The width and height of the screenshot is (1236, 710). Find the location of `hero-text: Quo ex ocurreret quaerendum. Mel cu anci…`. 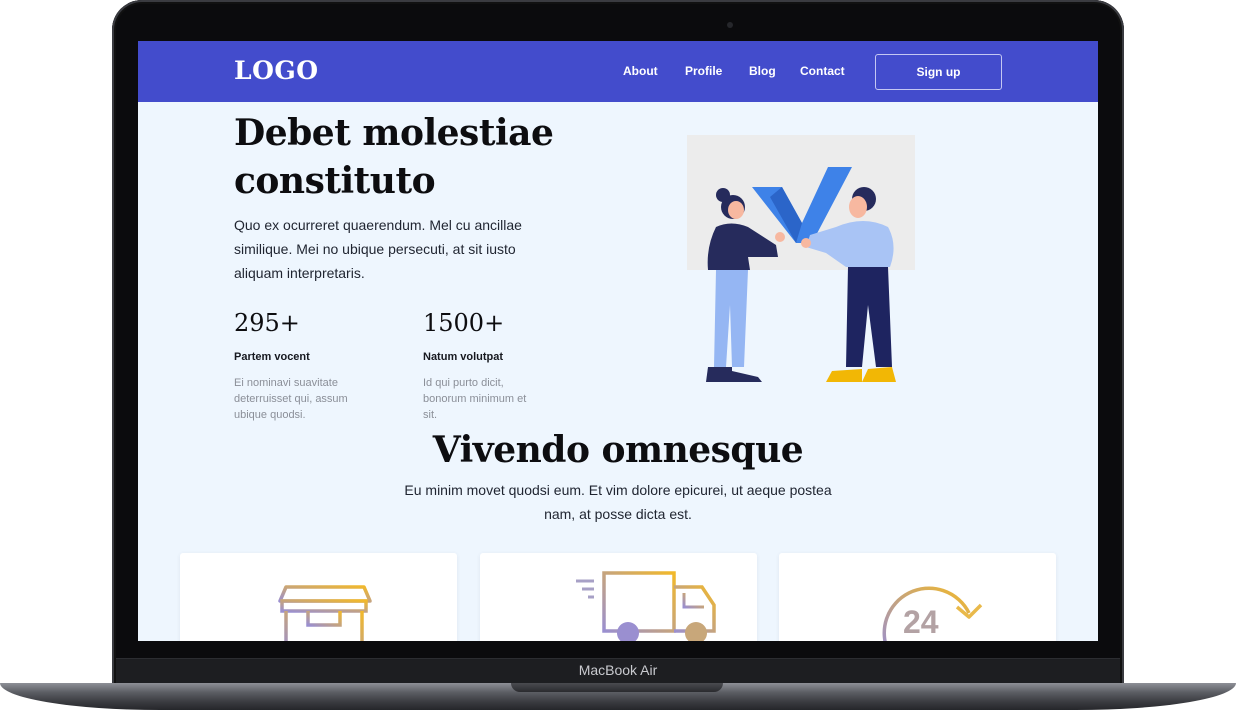

hero-text: Quo ex ocurreret quaerendum. Mel cu anci… is located at coordinates (378, 249).